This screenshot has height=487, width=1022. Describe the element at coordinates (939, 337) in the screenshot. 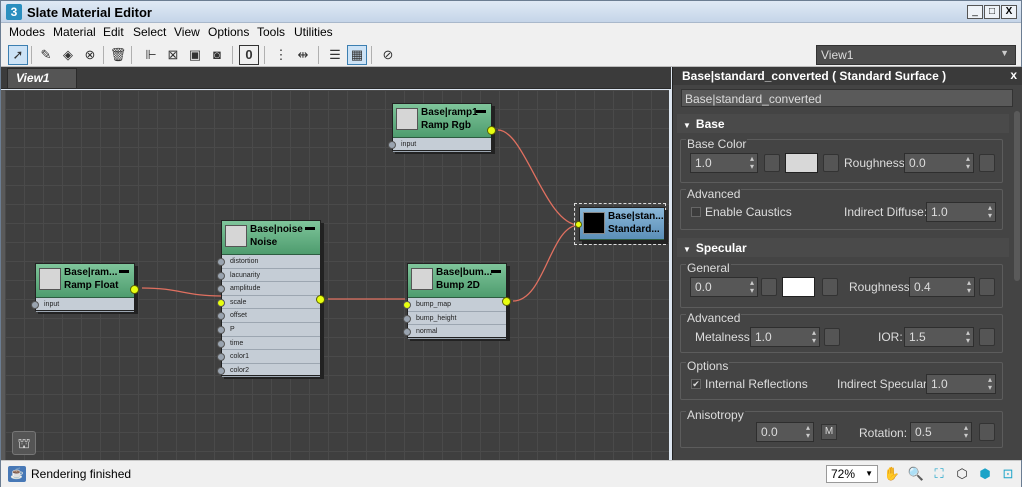

I see `ior-spinner: 1.5 ▴ ▾` at that location.